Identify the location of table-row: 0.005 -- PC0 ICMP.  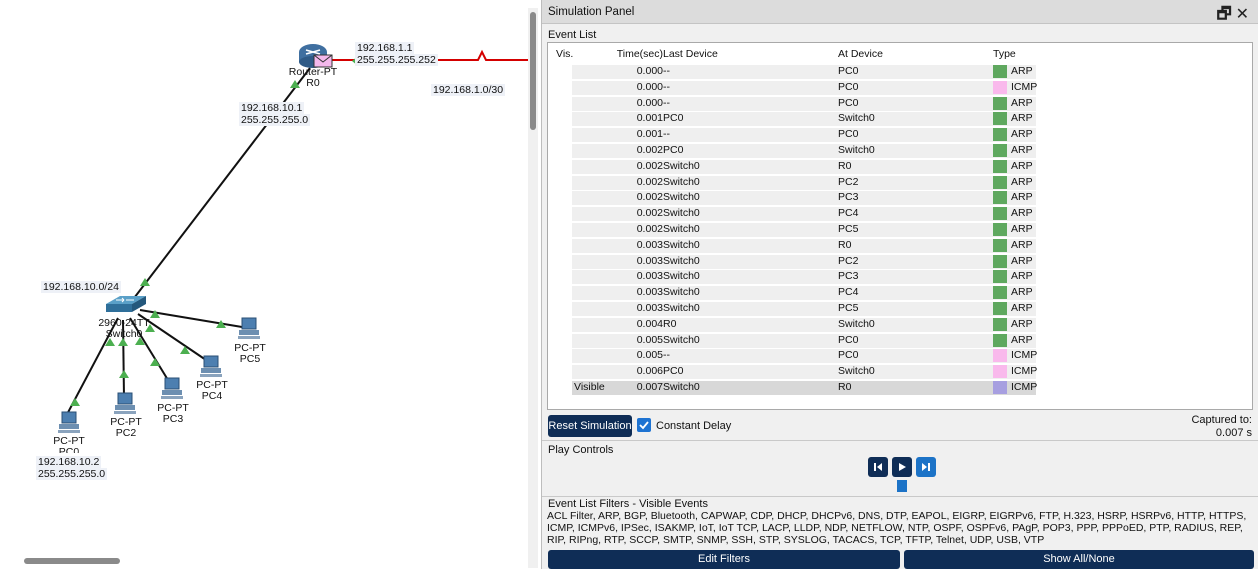
(900, 356).